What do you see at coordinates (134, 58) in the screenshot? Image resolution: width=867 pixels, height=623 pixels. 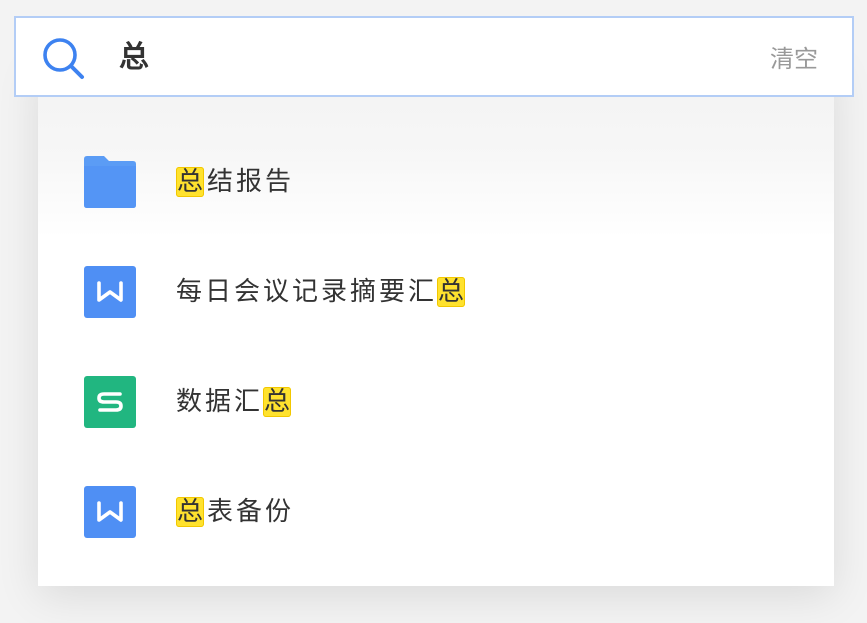 I see `search-input: 总` at bounding box center [134, 58].